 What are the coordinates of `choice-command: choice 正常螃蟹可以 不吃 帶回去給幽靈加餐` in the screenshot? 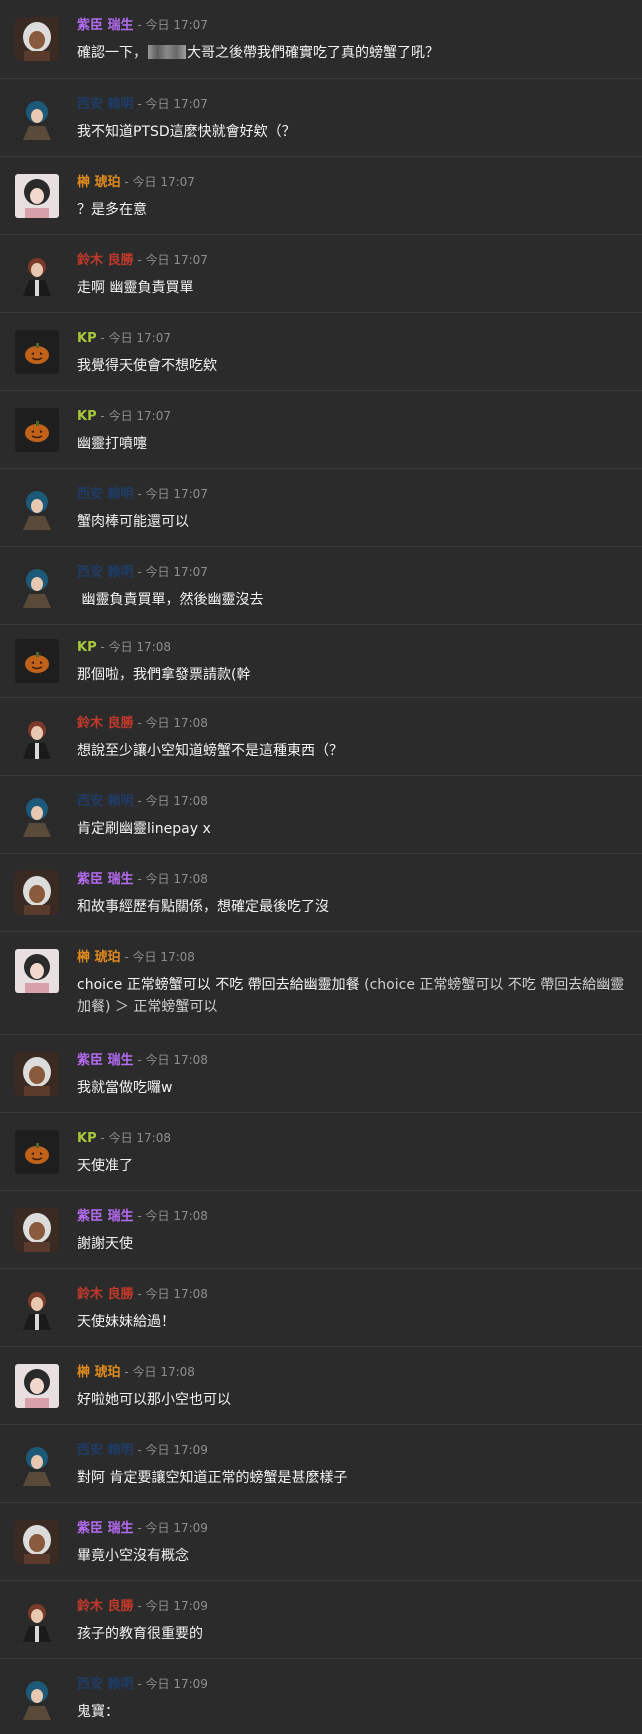 It's located at (218, 985).